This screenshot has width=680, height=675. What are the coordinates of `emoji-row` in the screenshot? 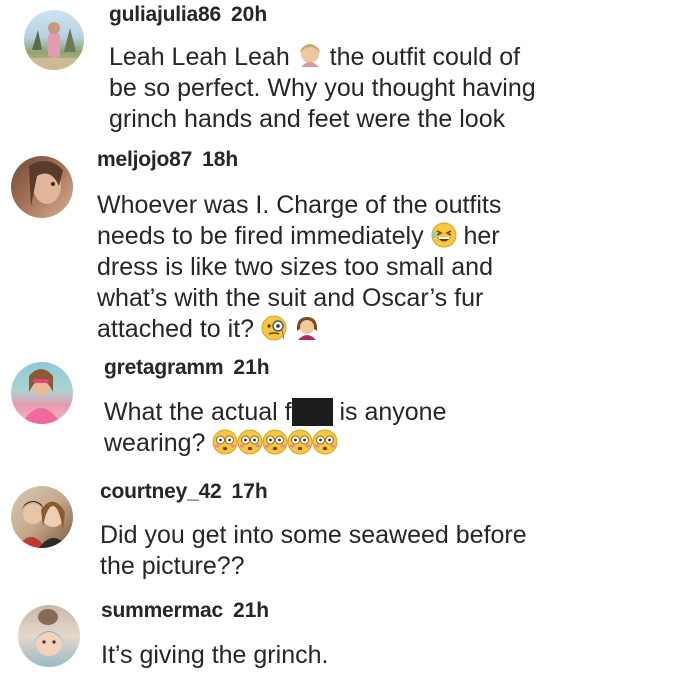 It's located at (275, 443).